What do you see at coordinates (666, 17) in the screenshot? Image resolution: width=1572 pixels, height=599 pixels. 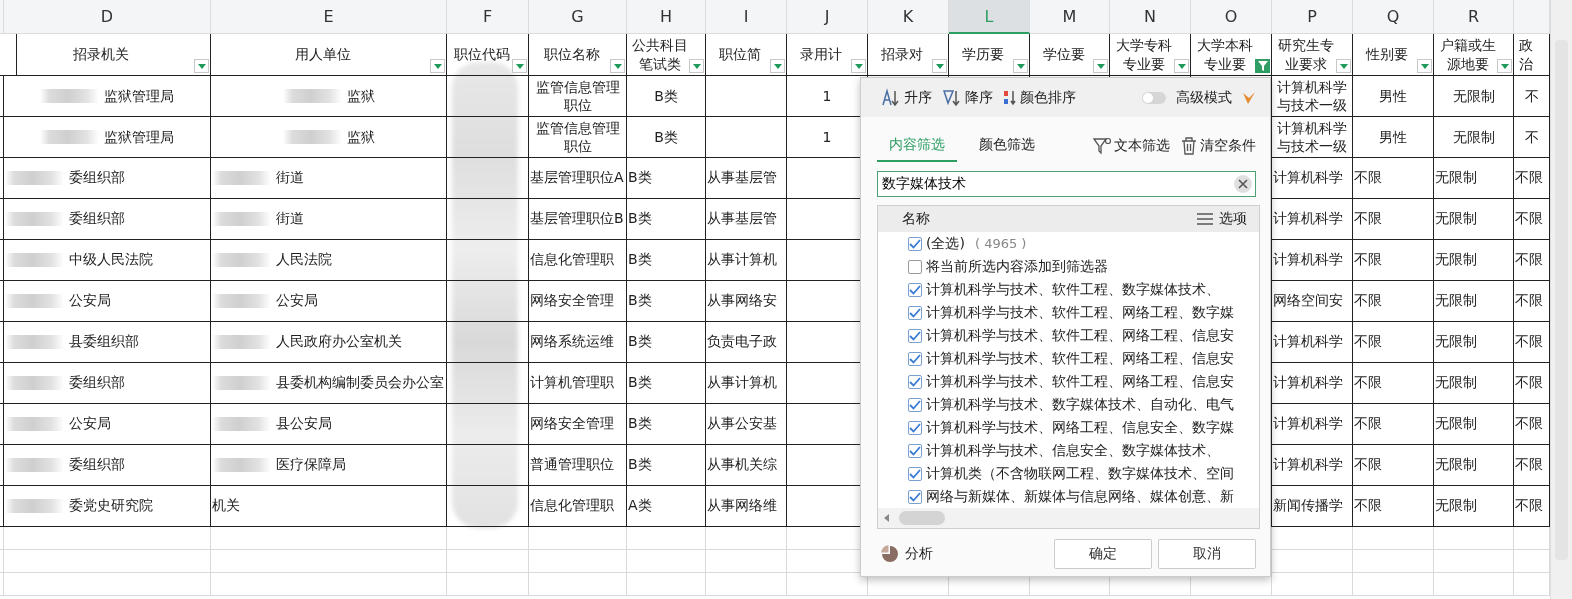 I see `column-letter: H` at bounding box center [666, 17].